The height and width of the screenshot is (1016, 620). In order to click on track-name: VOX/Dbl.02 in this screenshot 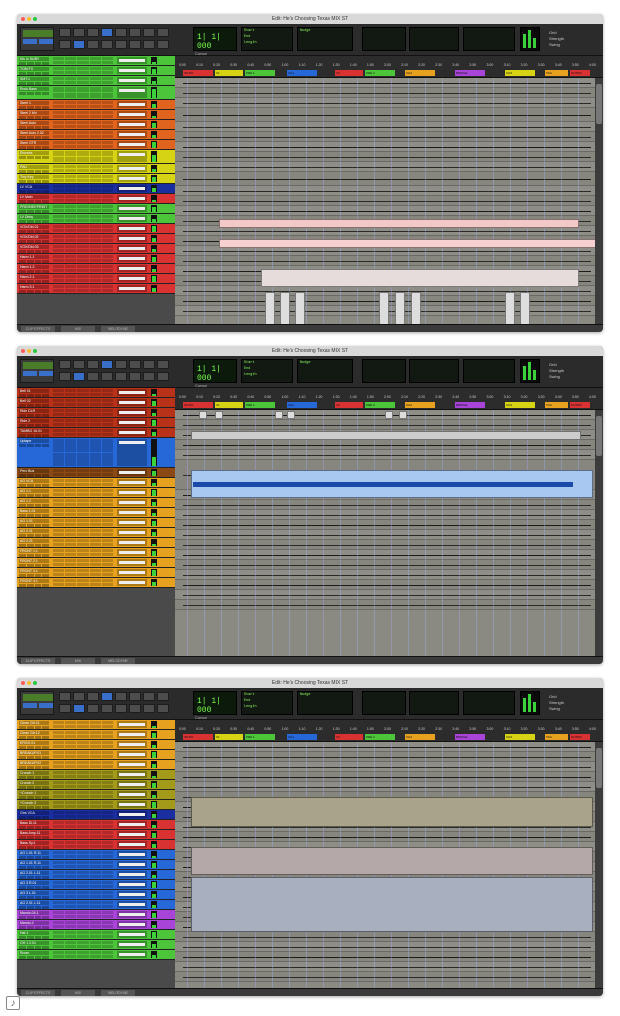, I will do `click(34, 237)`.